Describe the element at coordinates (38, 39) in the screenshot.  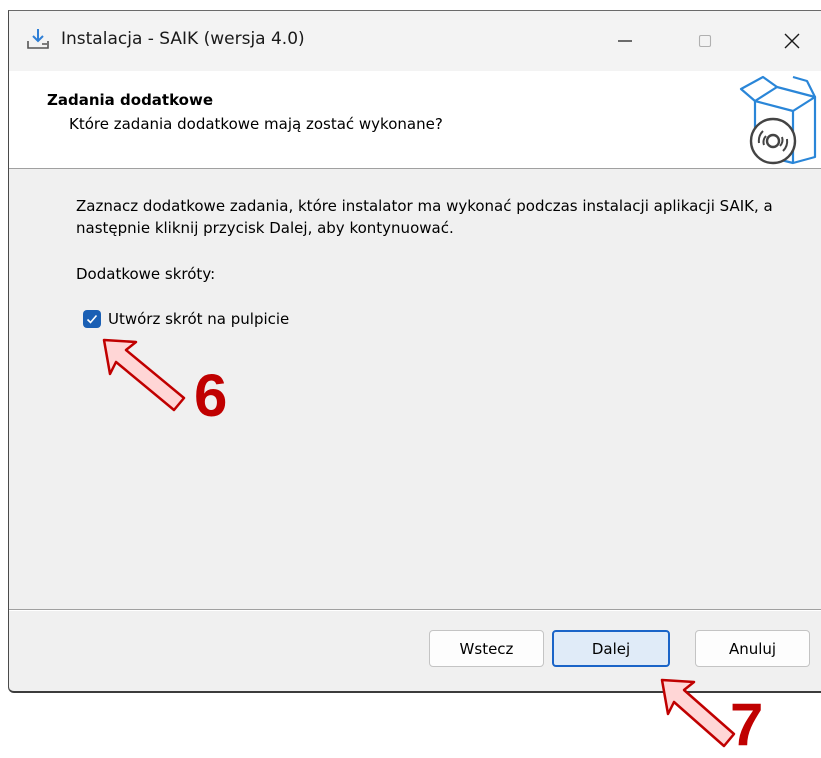
I see `installer-download-icon` at that location.